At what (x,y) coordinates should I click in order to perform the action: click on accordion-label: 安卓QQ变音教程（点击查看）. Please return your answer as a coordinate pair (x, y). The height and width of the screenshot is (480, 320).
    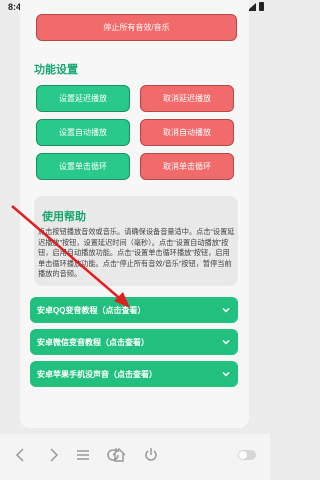
    Looking at the image, I should click on (91, 310).